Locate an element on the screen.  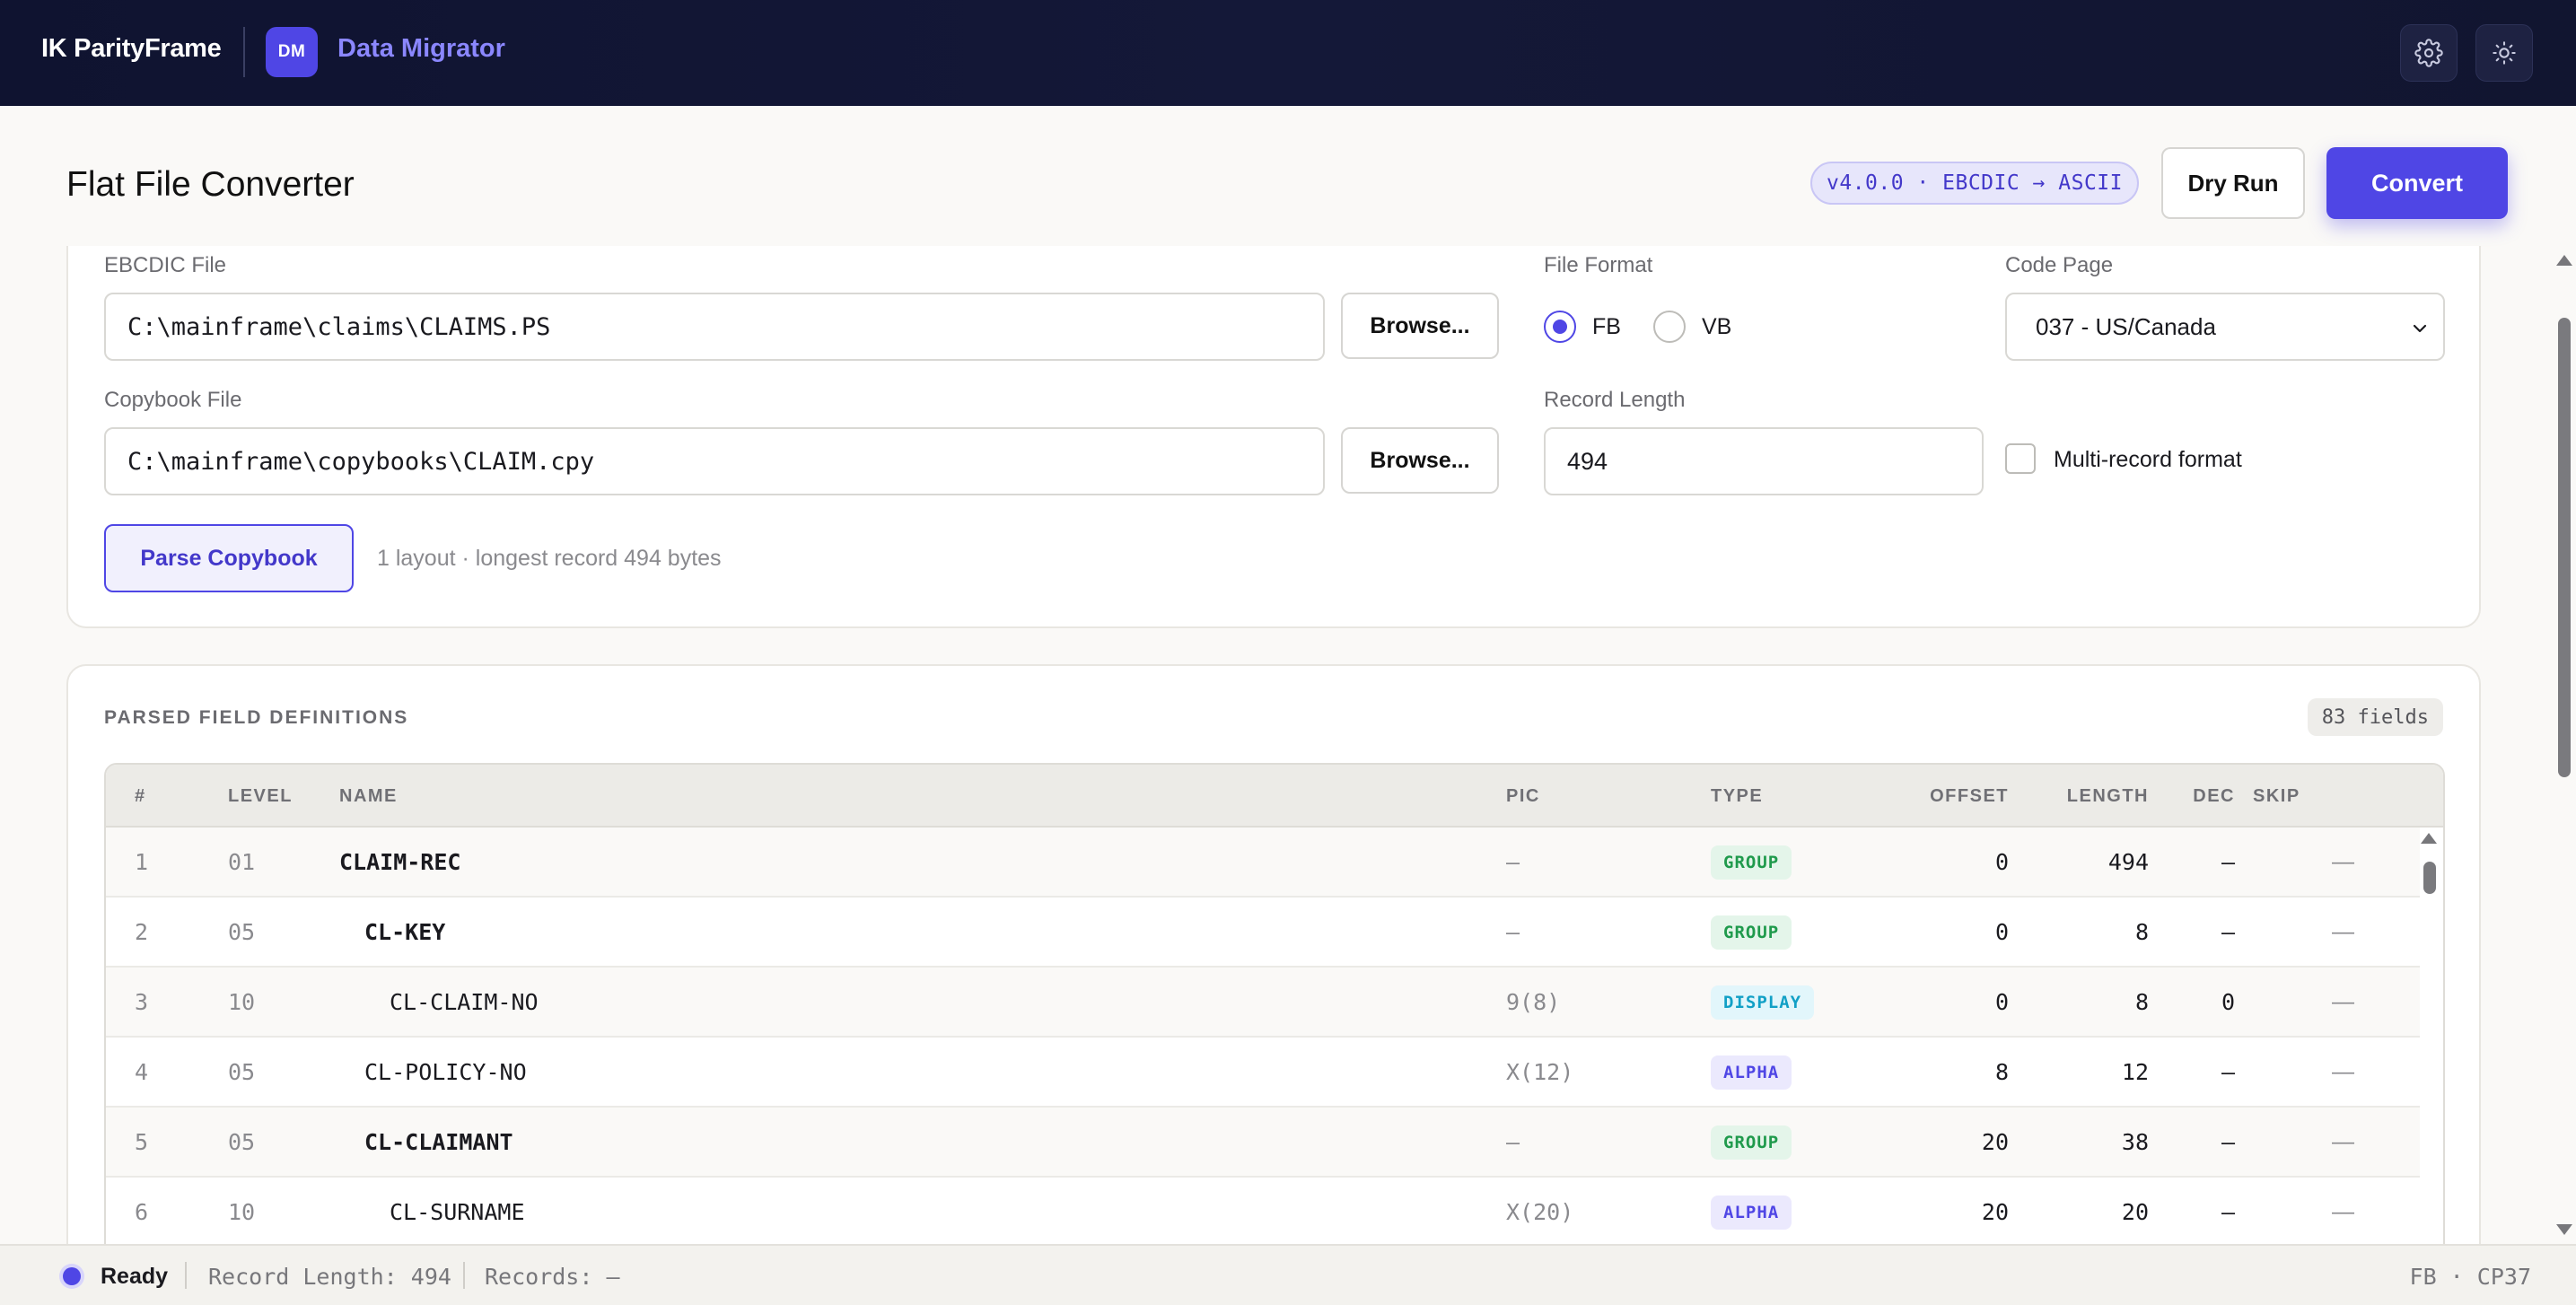
settings-button is located at coordinates (2429, 53).